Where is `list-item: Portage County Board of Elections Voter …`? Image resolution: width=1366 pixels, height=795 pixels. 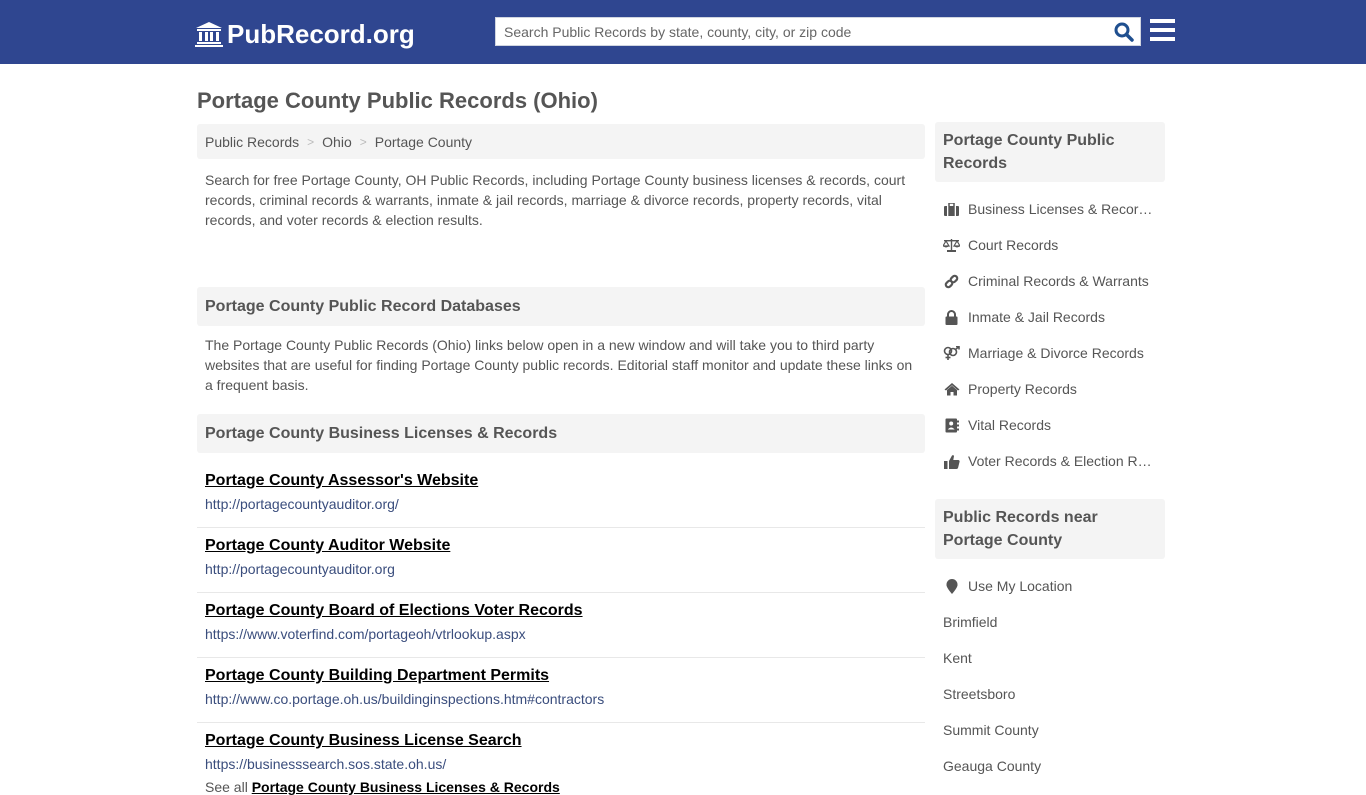
list-item: Portage County Board of Elections Voter … is located at coordinates (561, 625).